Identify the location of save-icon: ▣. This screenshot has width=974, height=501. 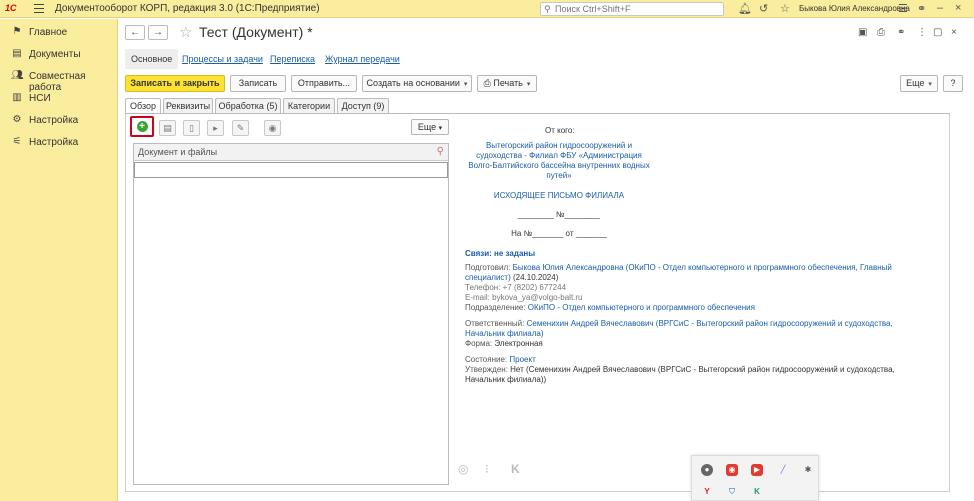
(862, 32).